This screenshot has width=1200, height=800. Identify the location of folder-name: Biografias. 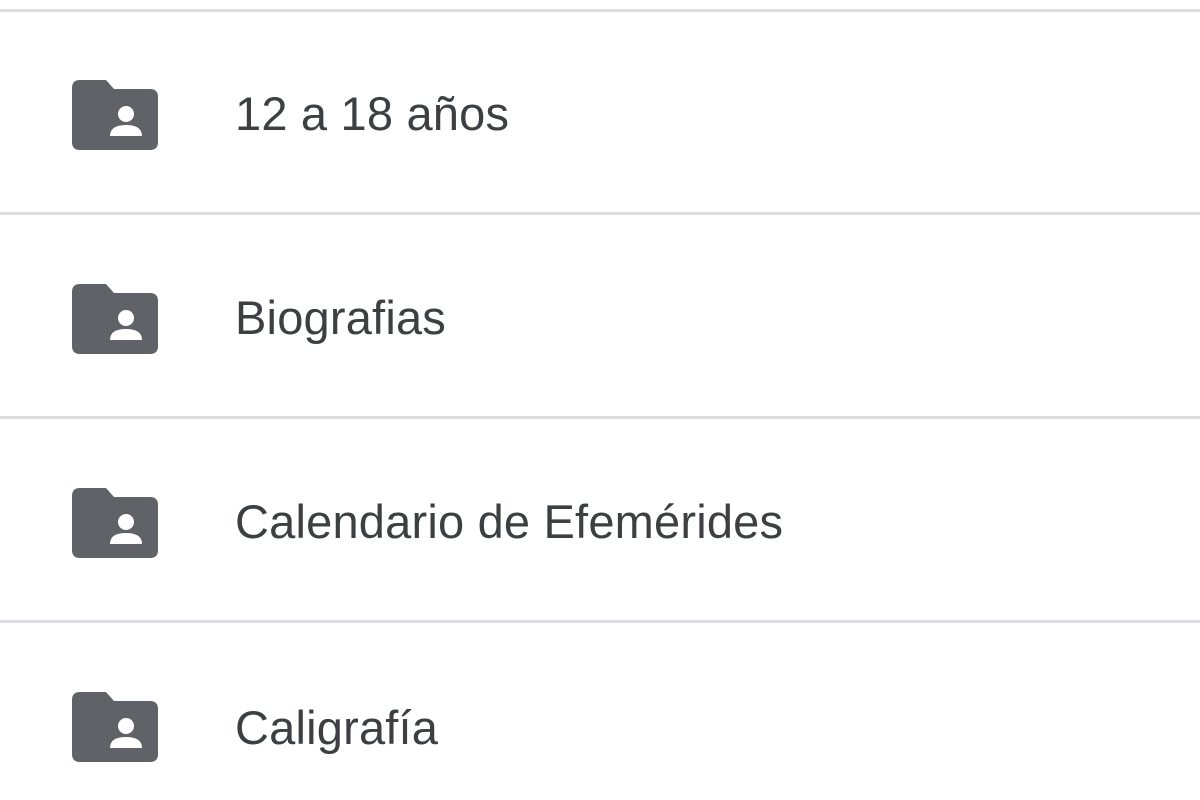
(340, 317).